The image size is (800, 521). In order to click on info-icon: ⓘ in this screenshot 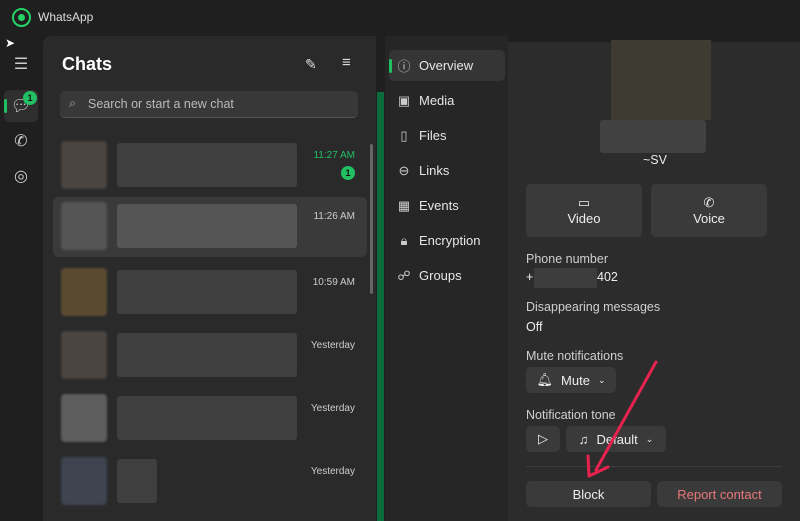, I will do `click(404, 66)`.